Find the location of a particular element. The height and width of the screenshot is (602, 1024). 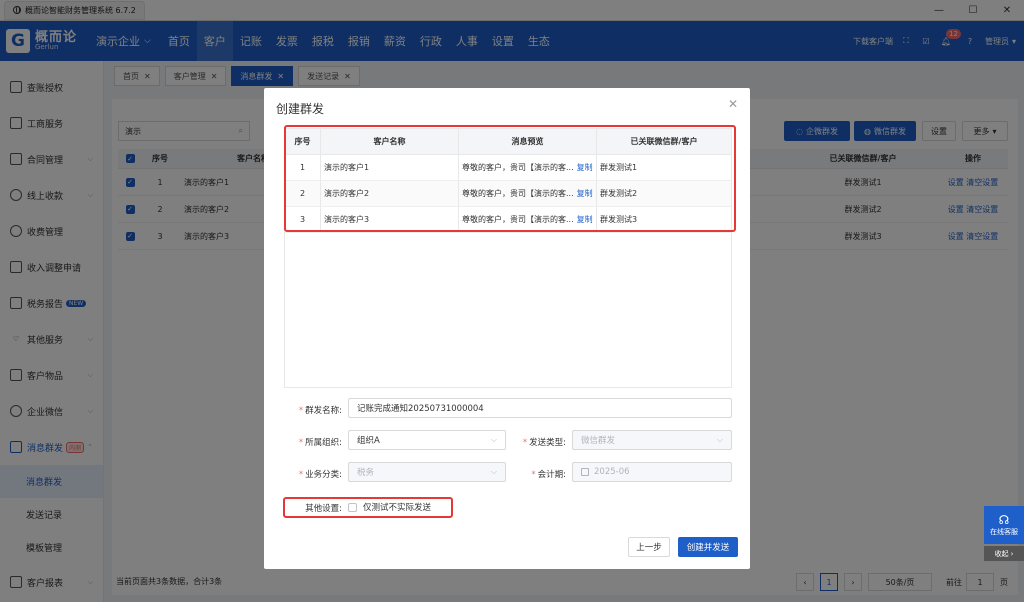

org-select: 组织A ⌵ is located at coordinates (427, 440).